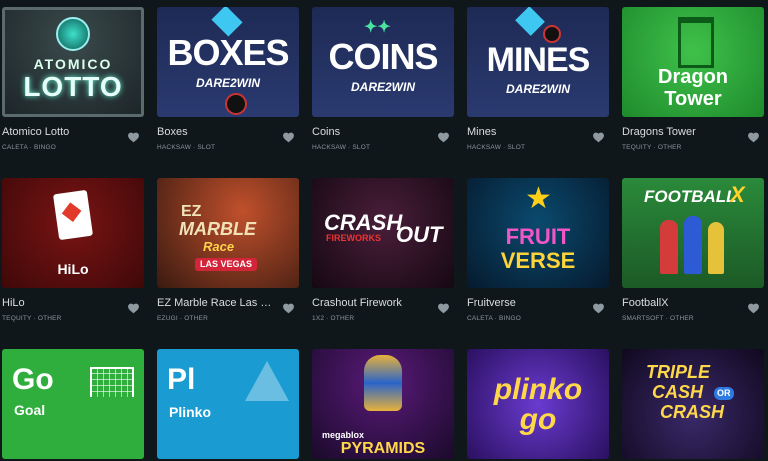 The height and width of the screenshot is (461, 768). I want to click on art-line: MARBLE, so click(217, 229).